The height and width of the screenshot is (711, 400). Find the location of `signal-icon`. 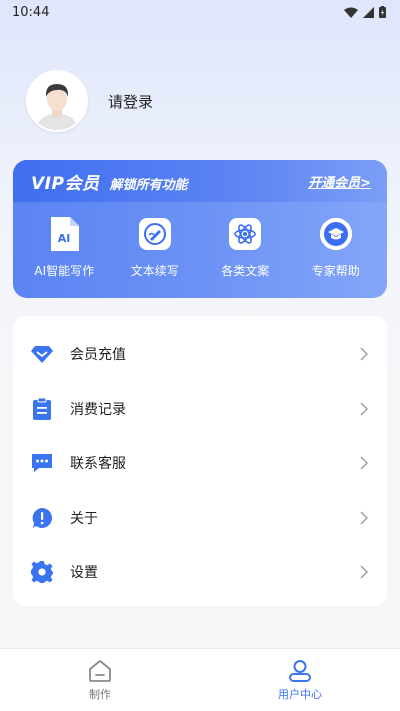

signal-icon is located at coordinates (368, 12).